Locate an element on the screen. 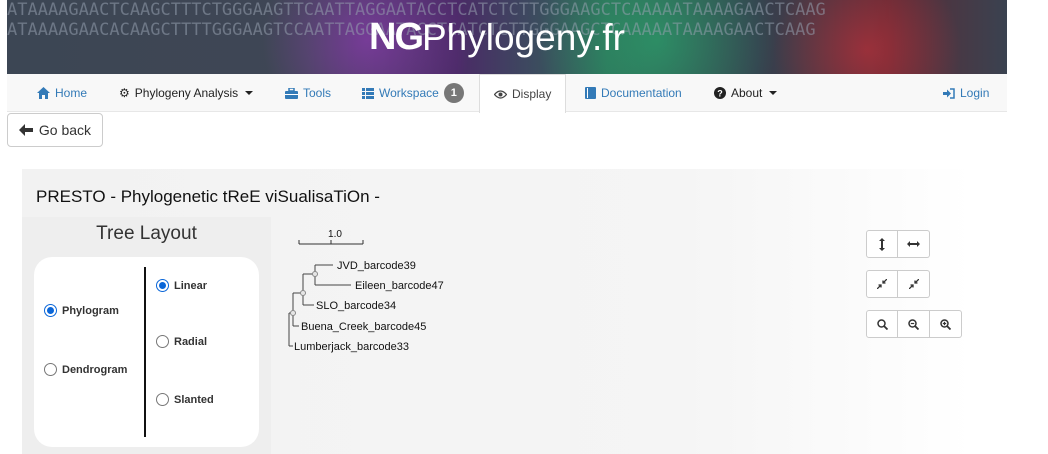 The width and height of the screenshot is (1048, 454). nav-documentation: Documentation is located at coordinates (633, 93).